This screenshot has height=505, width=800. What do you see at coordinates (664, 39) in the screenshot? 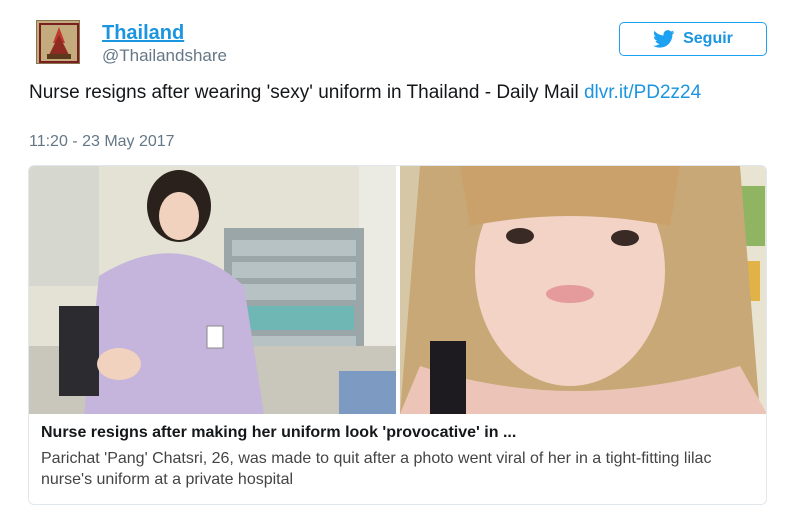
I see `twitter-bird-icon` at bounding box center [664, 39].